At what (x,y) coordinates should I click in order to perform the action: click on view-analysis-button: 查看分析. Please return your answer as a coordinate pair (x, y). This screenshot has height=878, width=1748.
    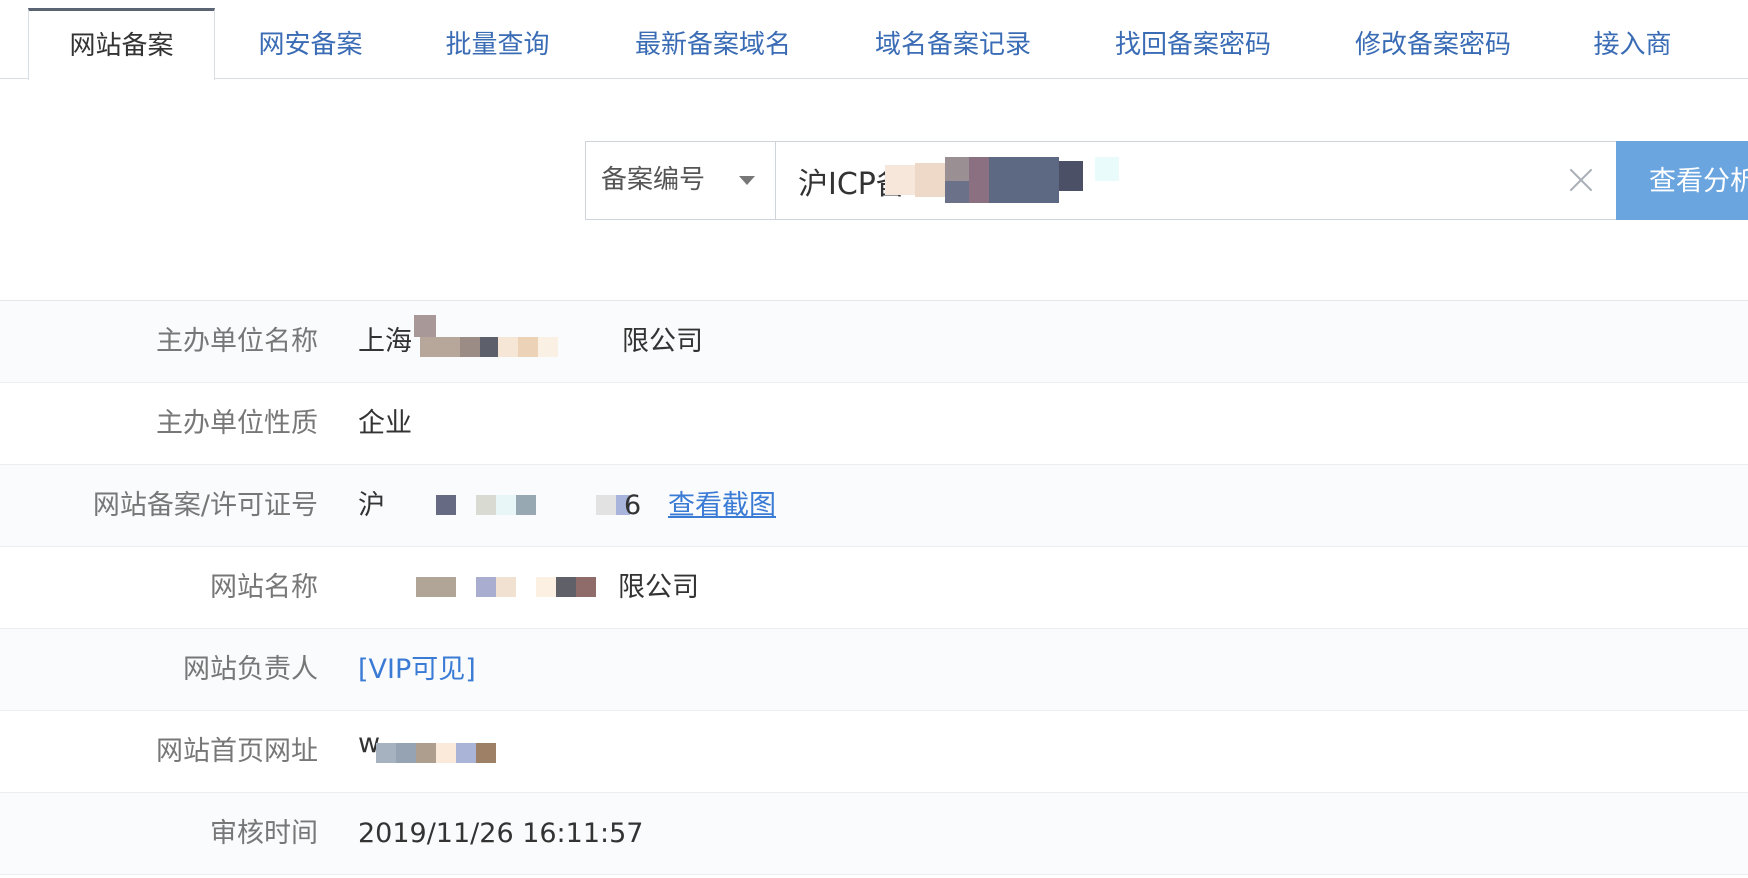
    Looking at the image, I should click on (1682, 180).